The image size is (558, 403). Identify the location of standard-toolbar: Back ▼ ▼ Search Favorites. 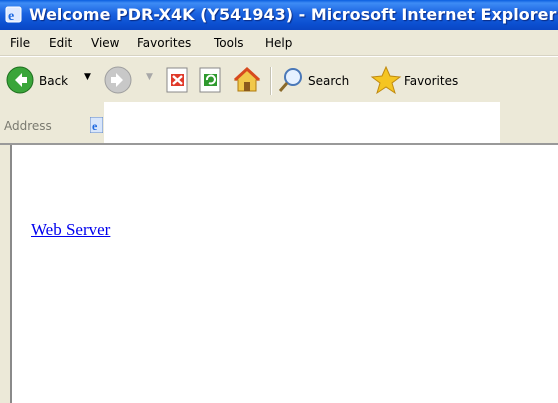
(279, 79).